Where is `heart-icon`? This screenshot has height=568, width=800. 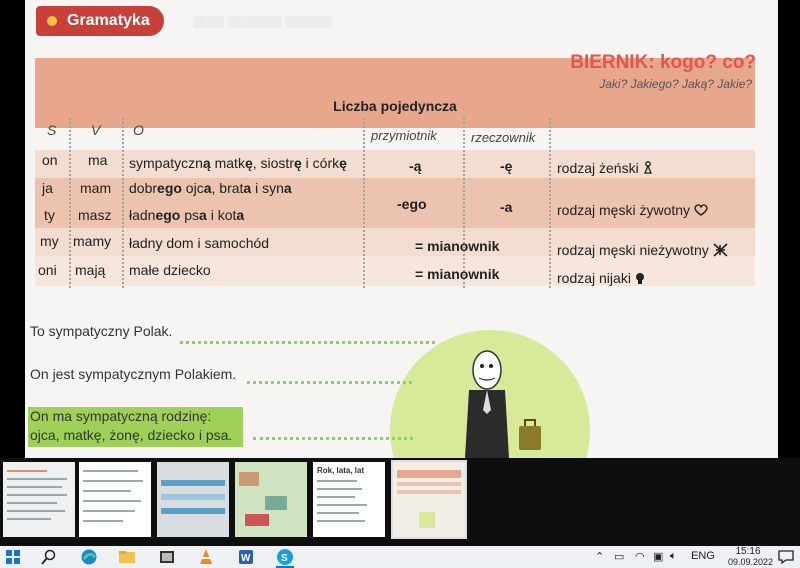 heart-icon is located at coordinates (701, 210).